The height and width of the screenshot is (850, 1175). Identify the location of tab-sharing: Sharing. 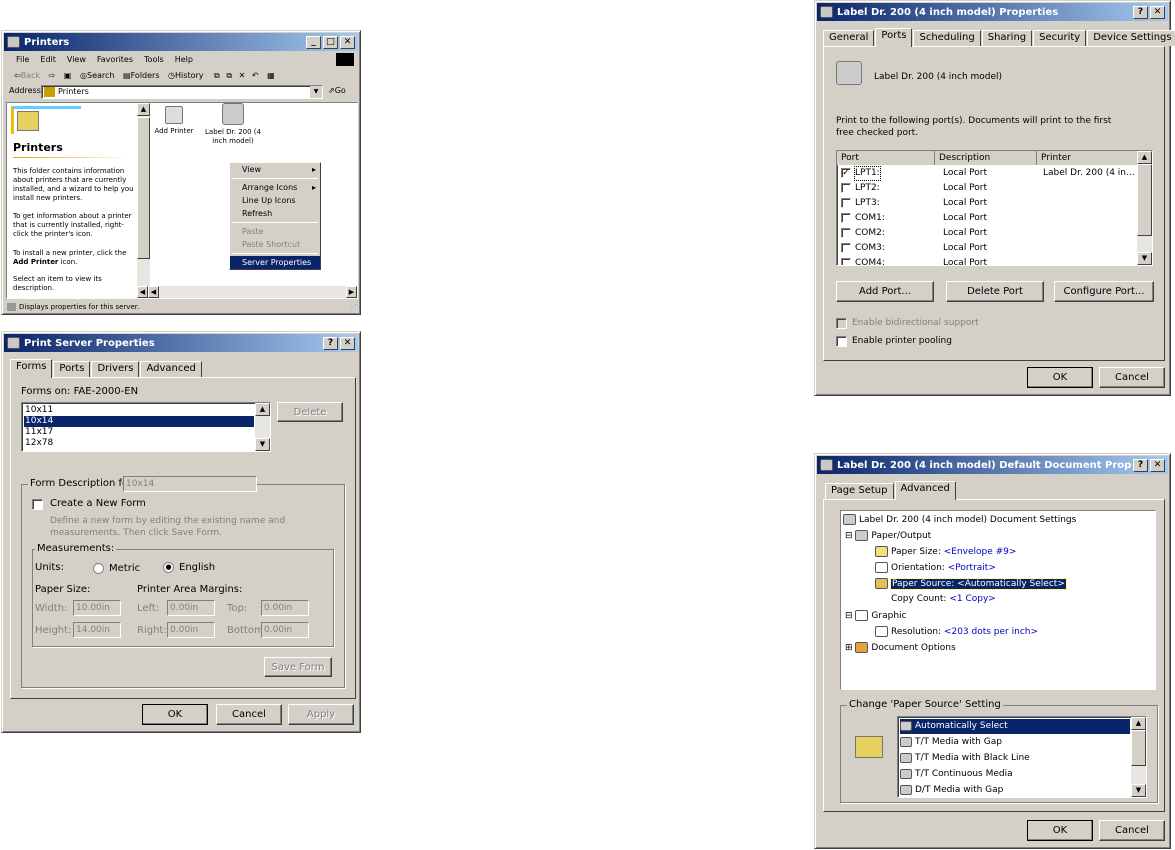
(1007, 38).